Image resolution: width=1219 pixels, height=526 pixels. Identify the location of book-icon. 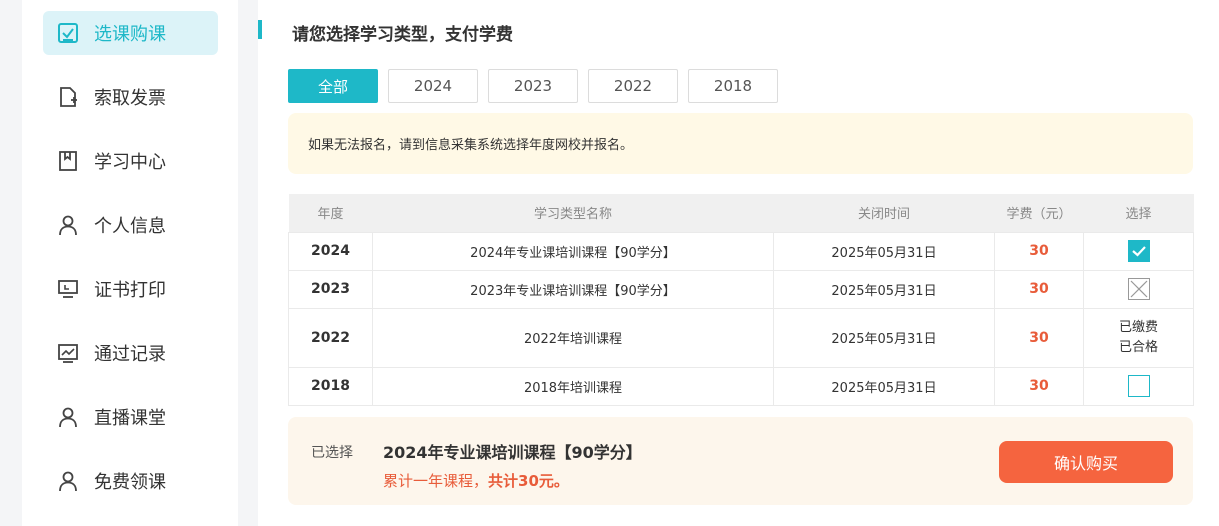
(68, 161).